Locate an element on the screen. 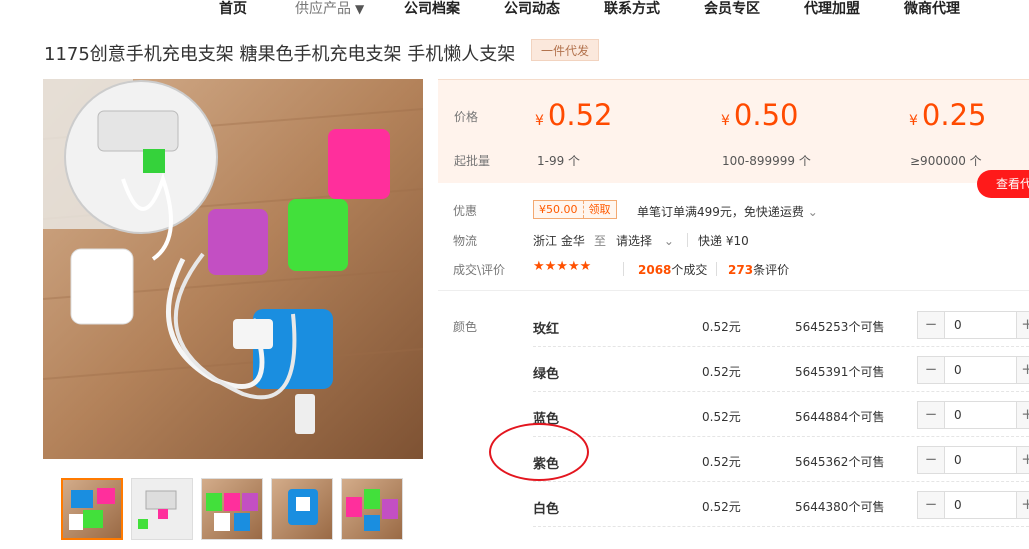 The image size is (1029, 549). sku-row-white: 白色 0.52元 5644380个可售 − + is located at coordinates (781, 504).